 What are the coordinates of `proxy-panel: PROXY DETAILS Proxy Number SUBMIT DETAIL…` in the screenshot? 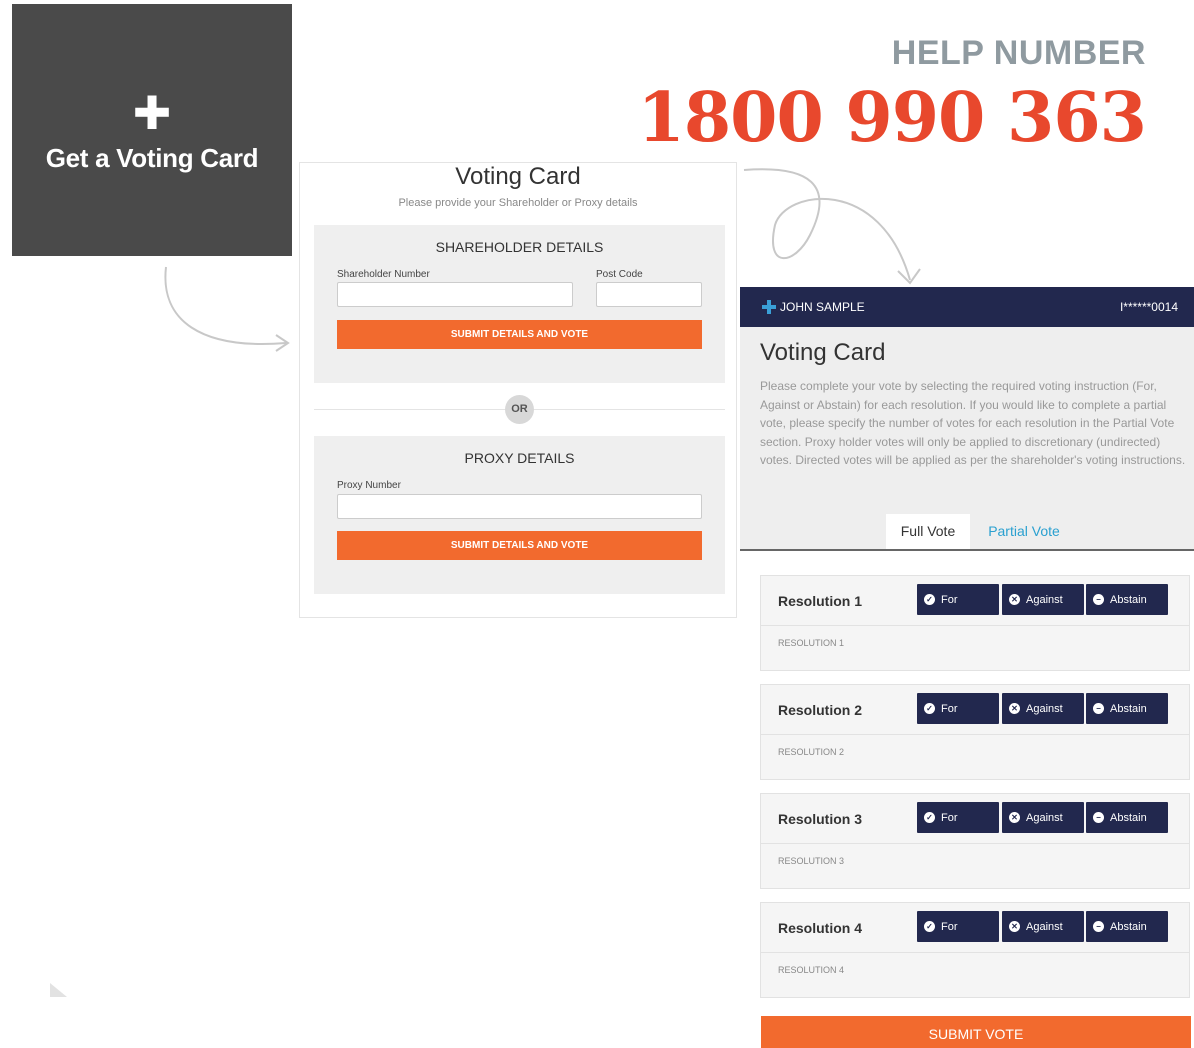 It's located at (519, 515).